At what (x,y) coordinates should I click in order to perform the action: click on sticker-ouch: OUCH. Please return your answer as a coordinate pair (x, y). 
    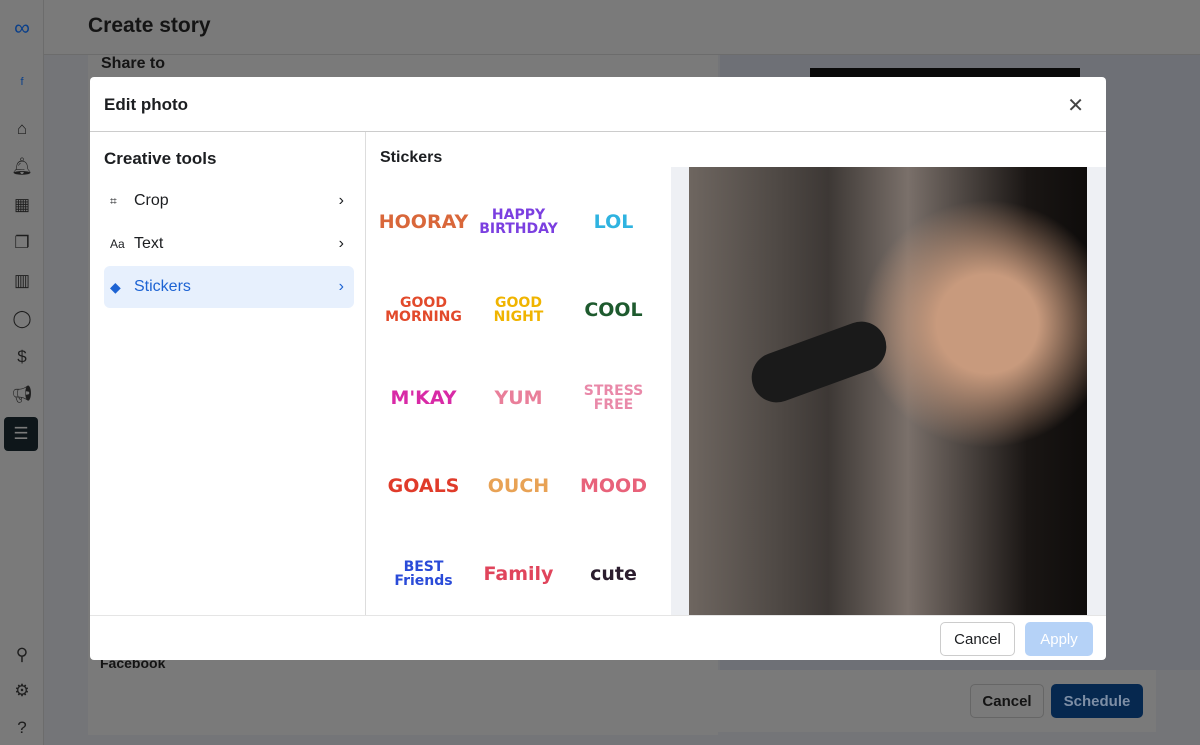
    Looking at the image, I should click on (518, 486).